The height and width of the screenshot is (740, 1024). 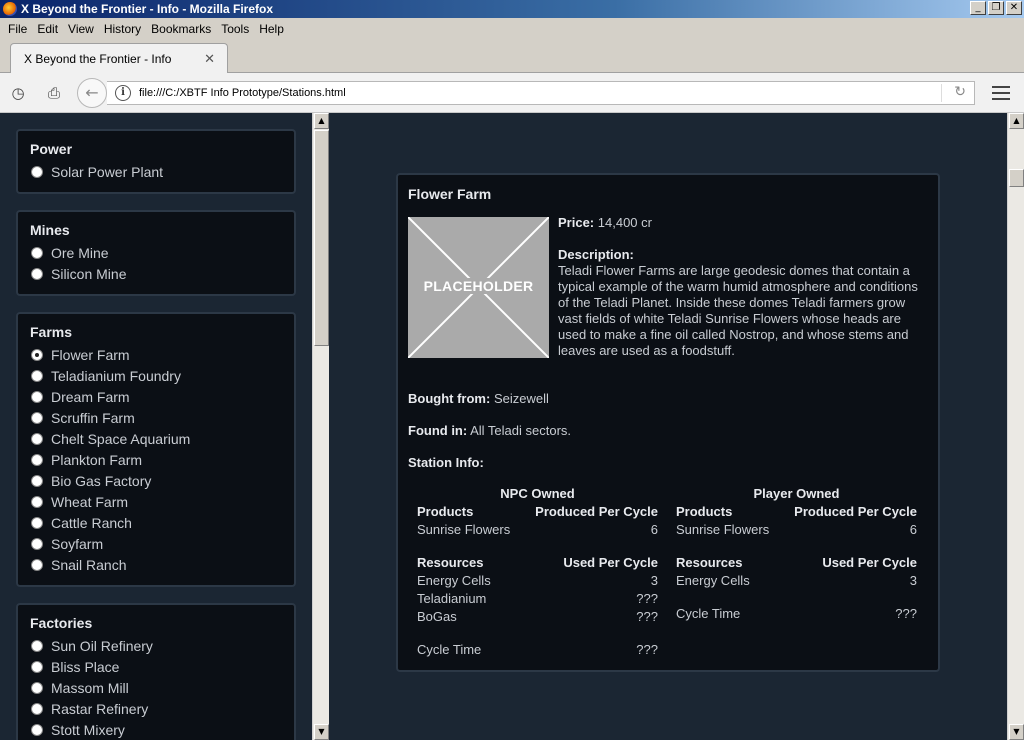 I want to click on menu-bookmarks: Bookmarks, so click(x=181, y=29).